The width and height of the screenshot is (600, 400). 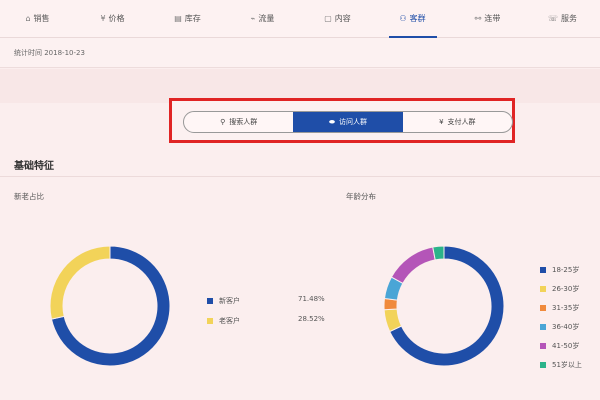 I want to click on pay-icon: ¥, so click(x=441, y=122).